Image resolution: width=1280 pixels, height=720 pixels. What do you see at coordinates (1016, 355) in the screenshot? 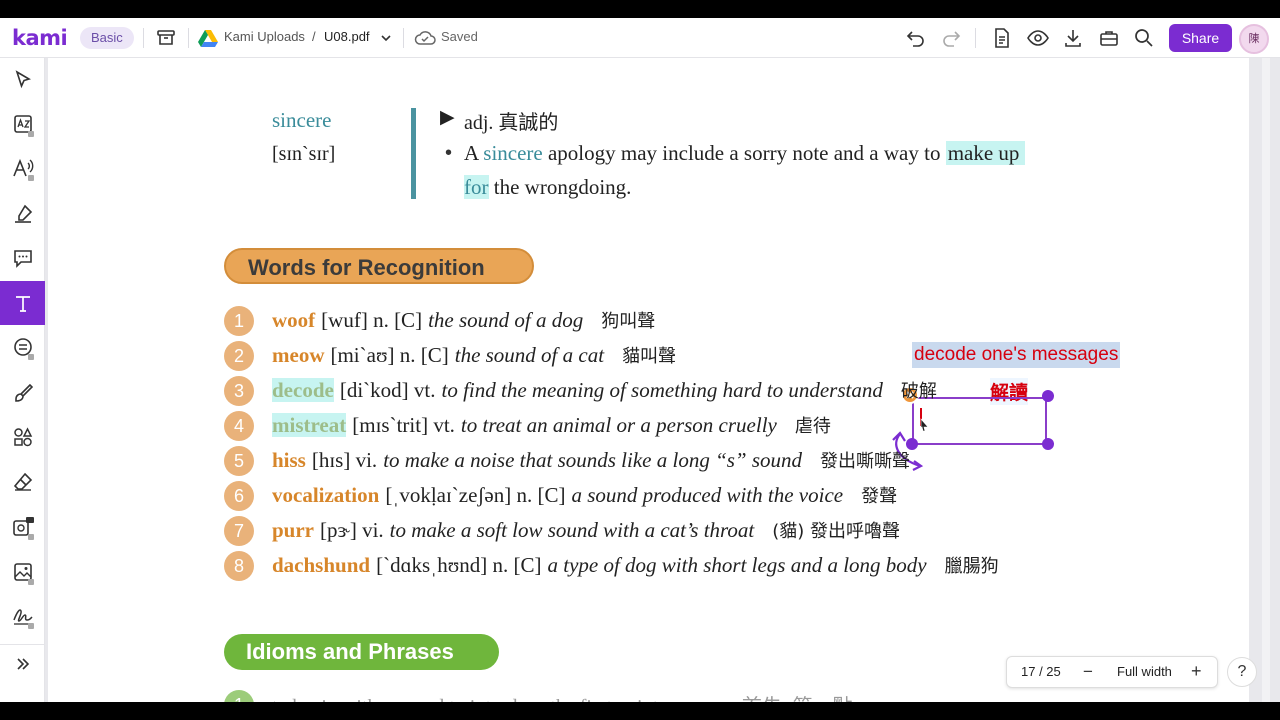
I see `annotation-text: decode one's messages` at bounding box center [1016, 355].